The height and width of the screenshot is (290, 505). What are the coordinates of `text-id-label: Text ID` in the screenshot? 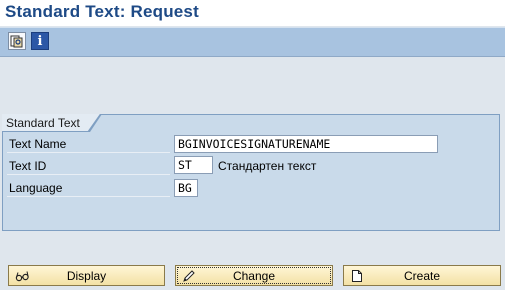 It's located at (88, 166).